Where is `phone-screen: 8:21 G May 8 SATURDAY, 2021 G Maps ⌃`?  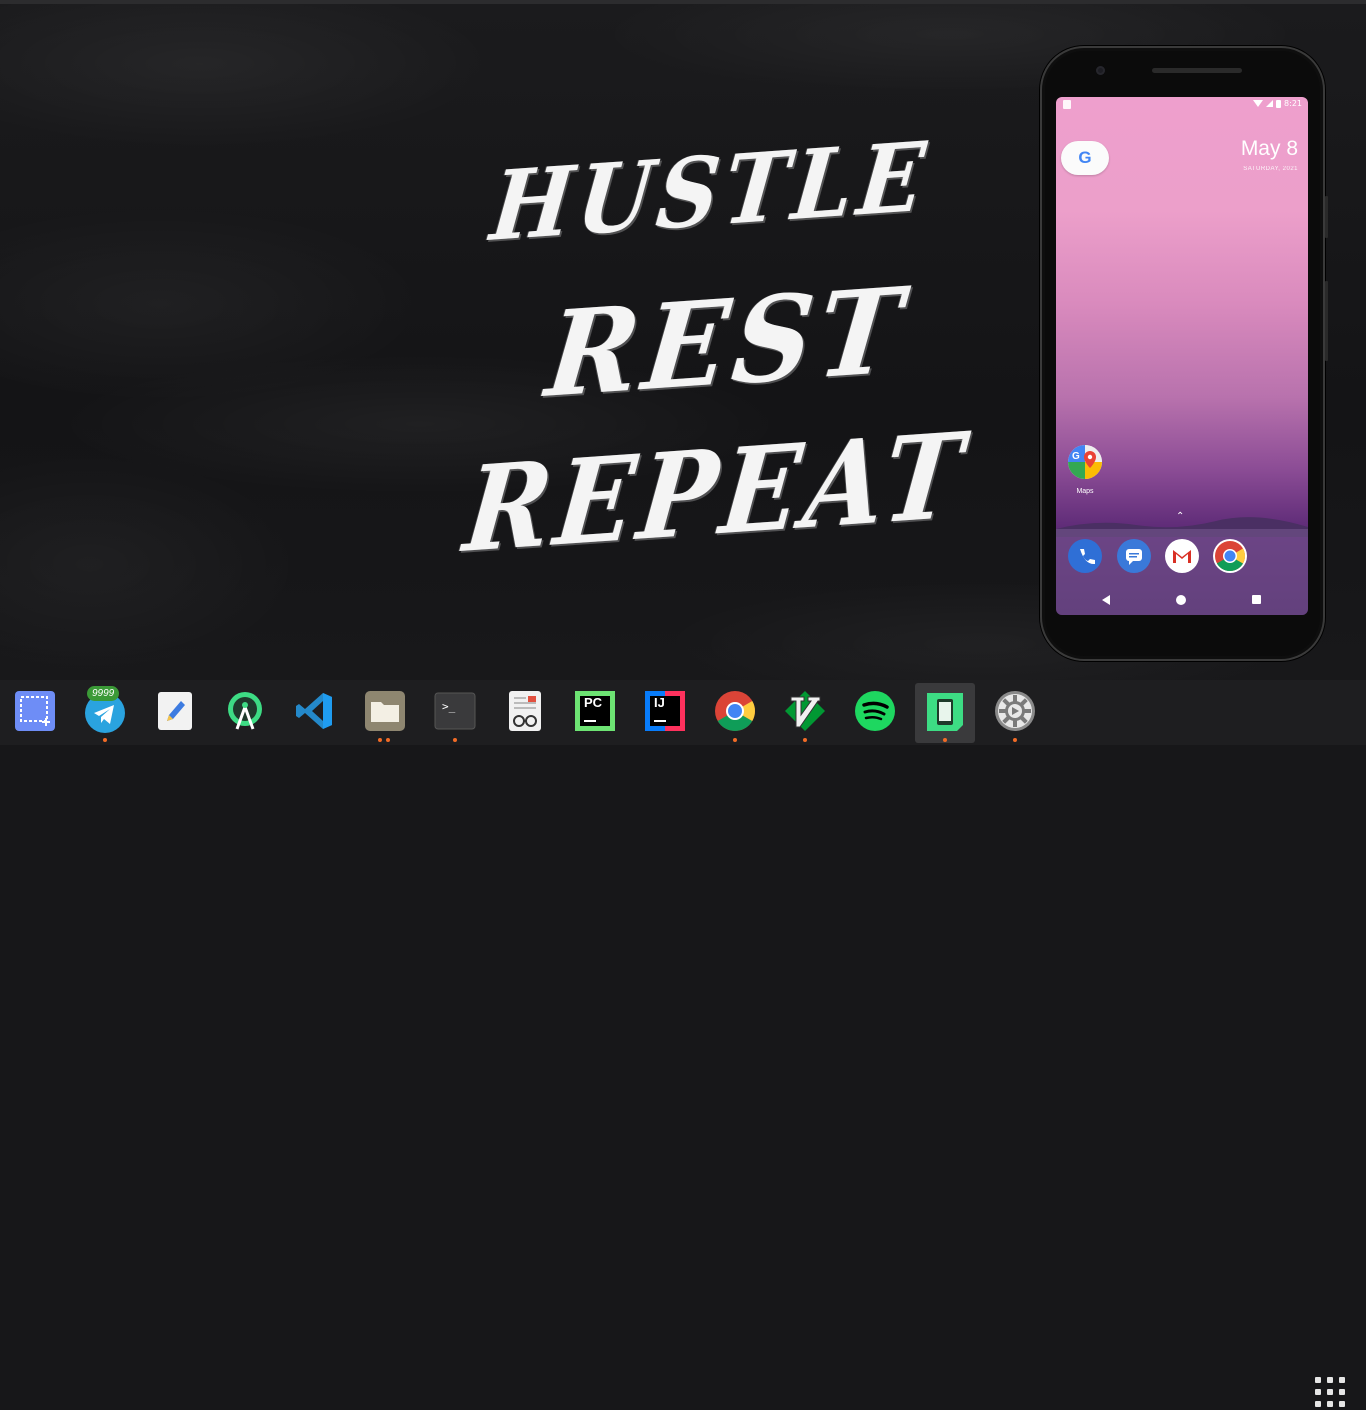
phone-screen: 8:21 G May 8 SATURDAY, 2021 G Maps ⌃ is located at coordinates (1182, 356).